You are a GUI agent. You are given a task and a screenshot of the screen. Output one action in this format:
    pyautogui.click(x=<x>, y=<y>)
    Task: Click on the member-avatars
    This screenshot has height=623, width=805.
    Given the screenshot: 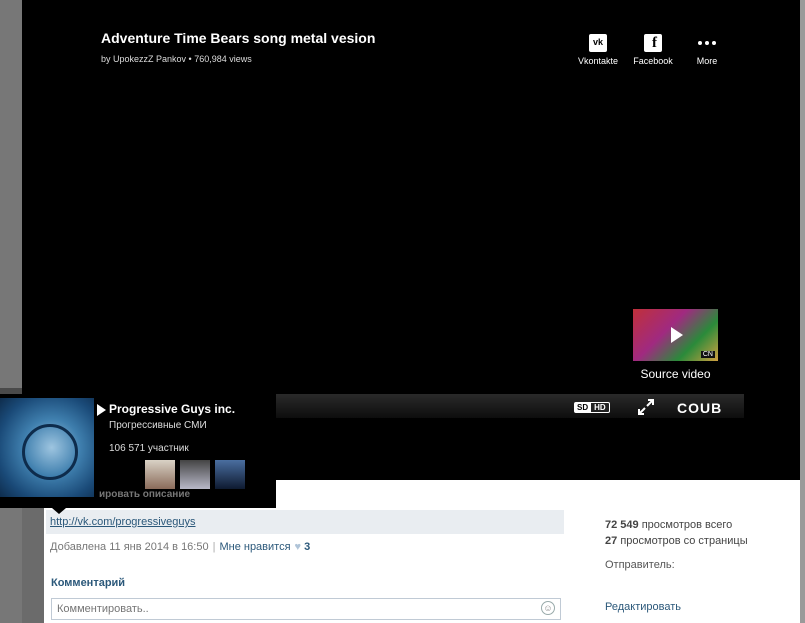 What is the action you would take?
    pyautogui.click(x=195, y=474)
    